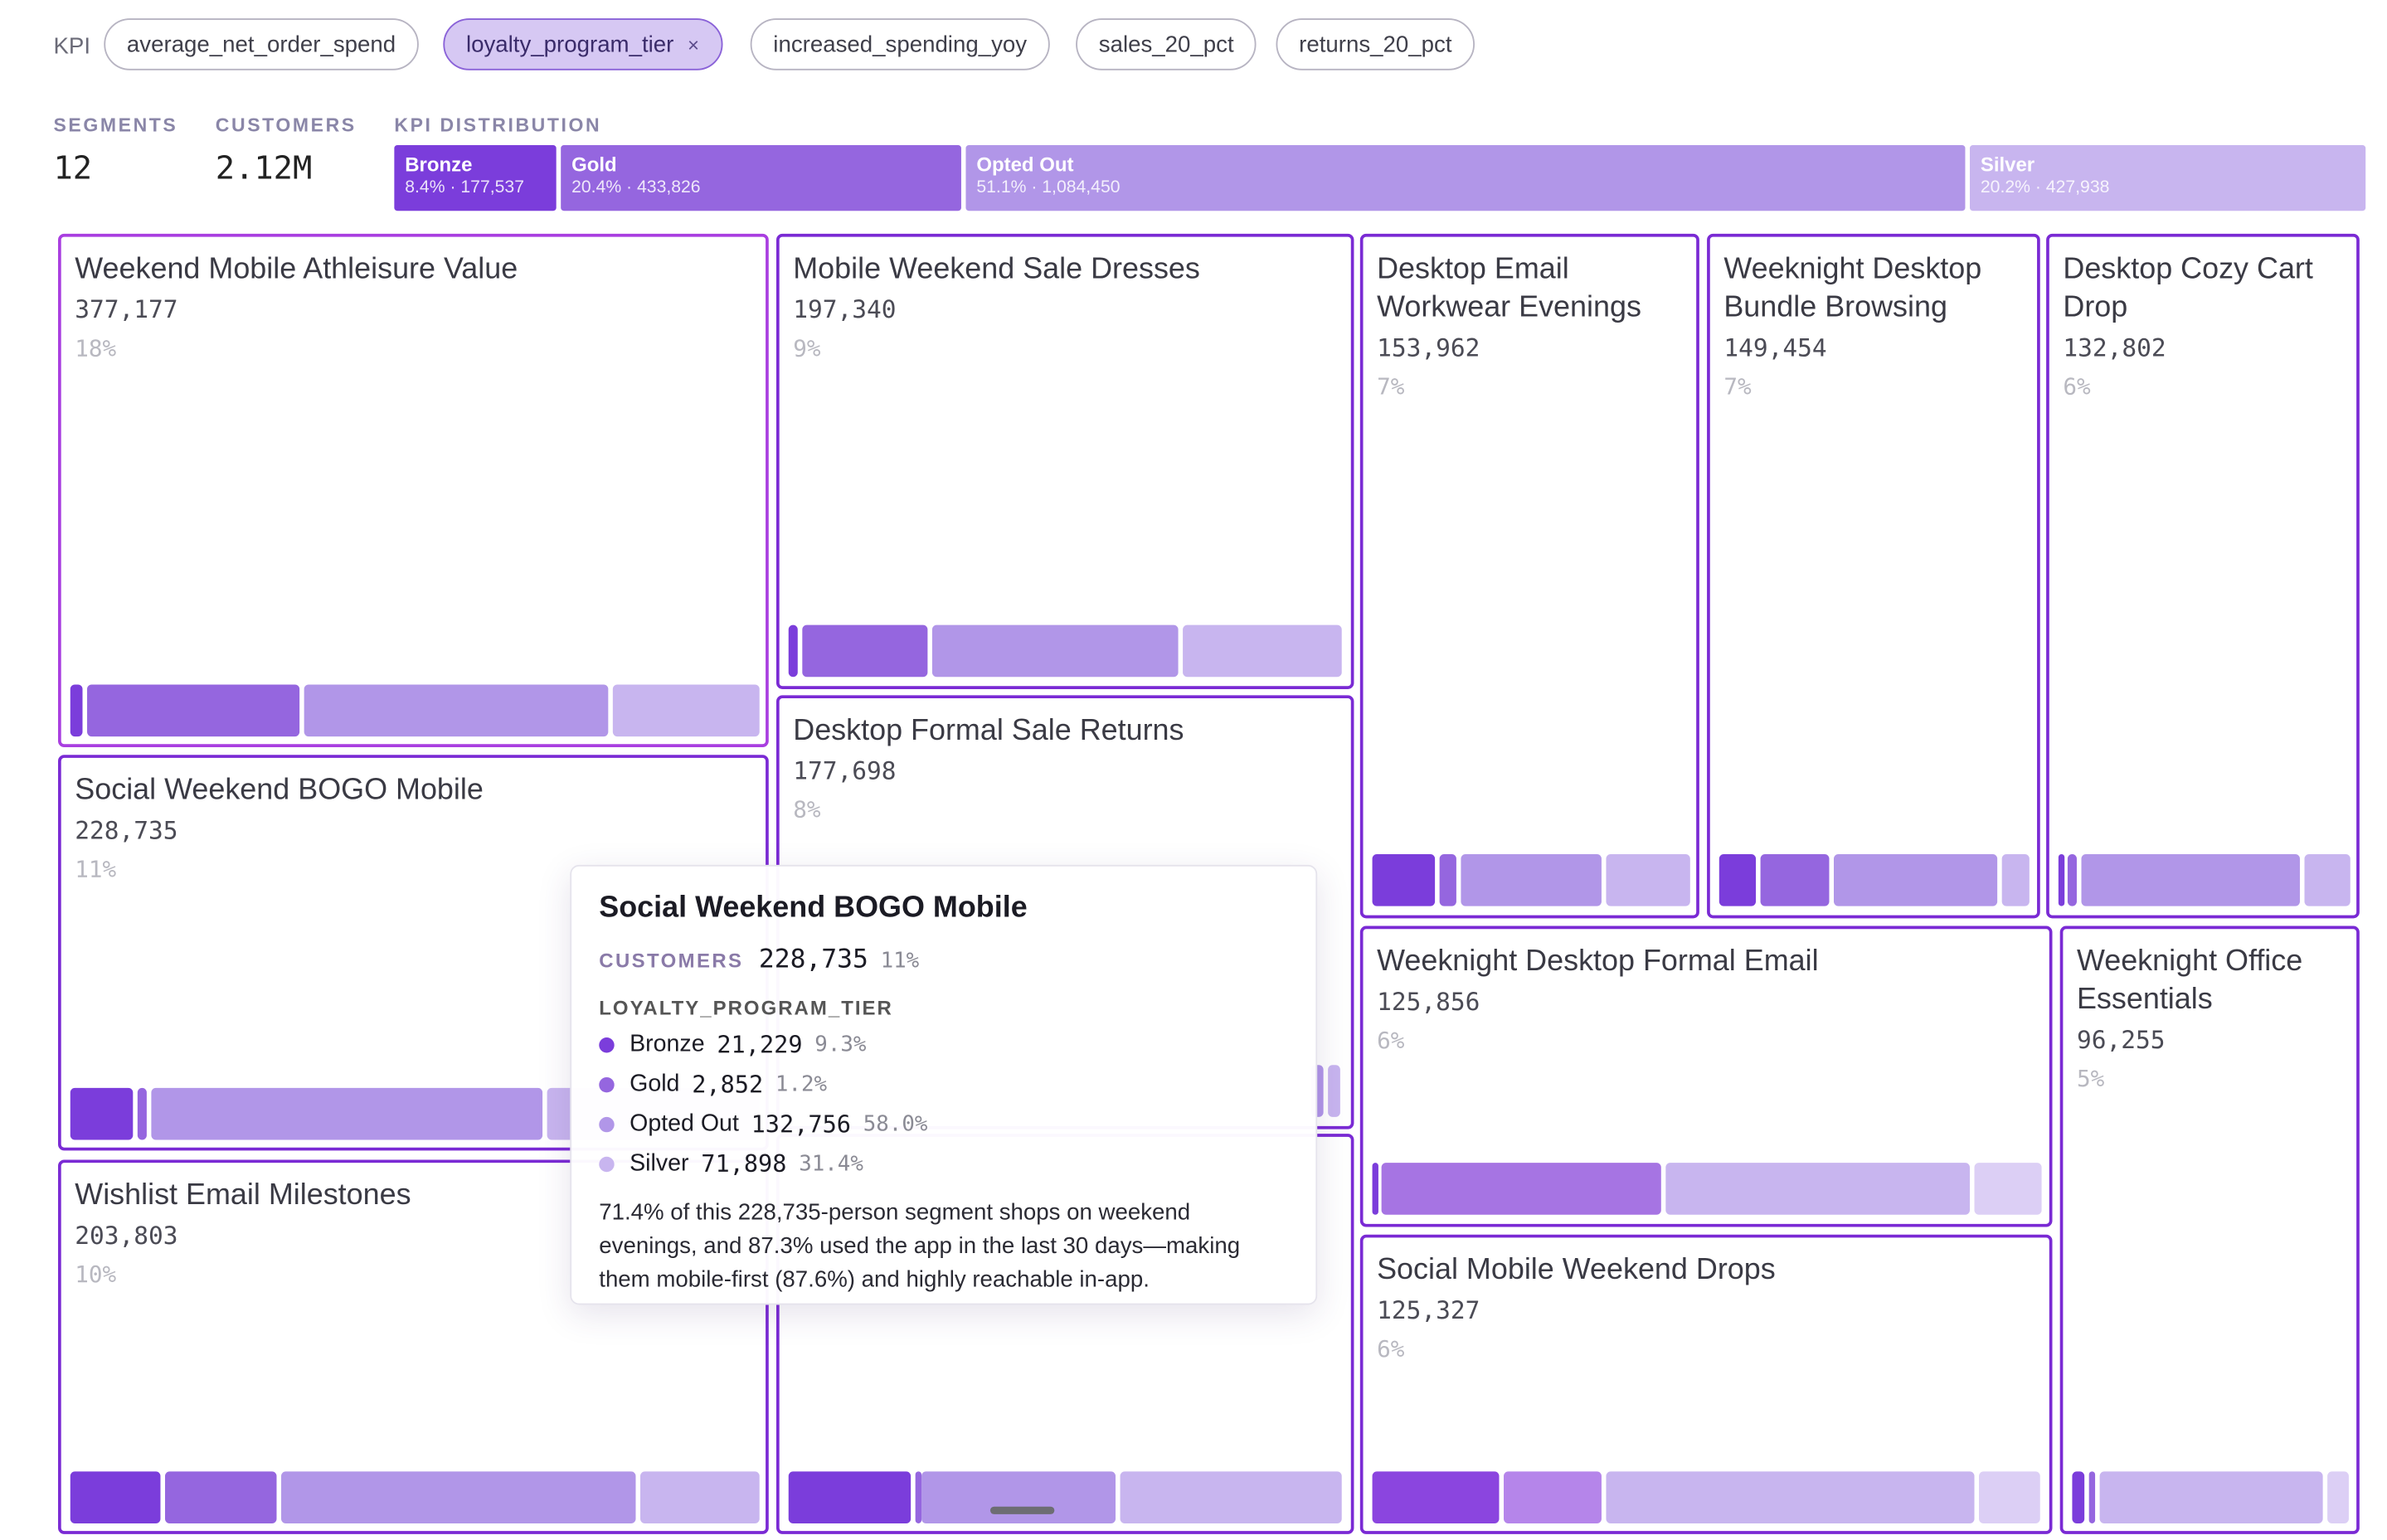 The image size is (2387, 1540). I want to click on segment-customers: 197,340, so click(845, 309).